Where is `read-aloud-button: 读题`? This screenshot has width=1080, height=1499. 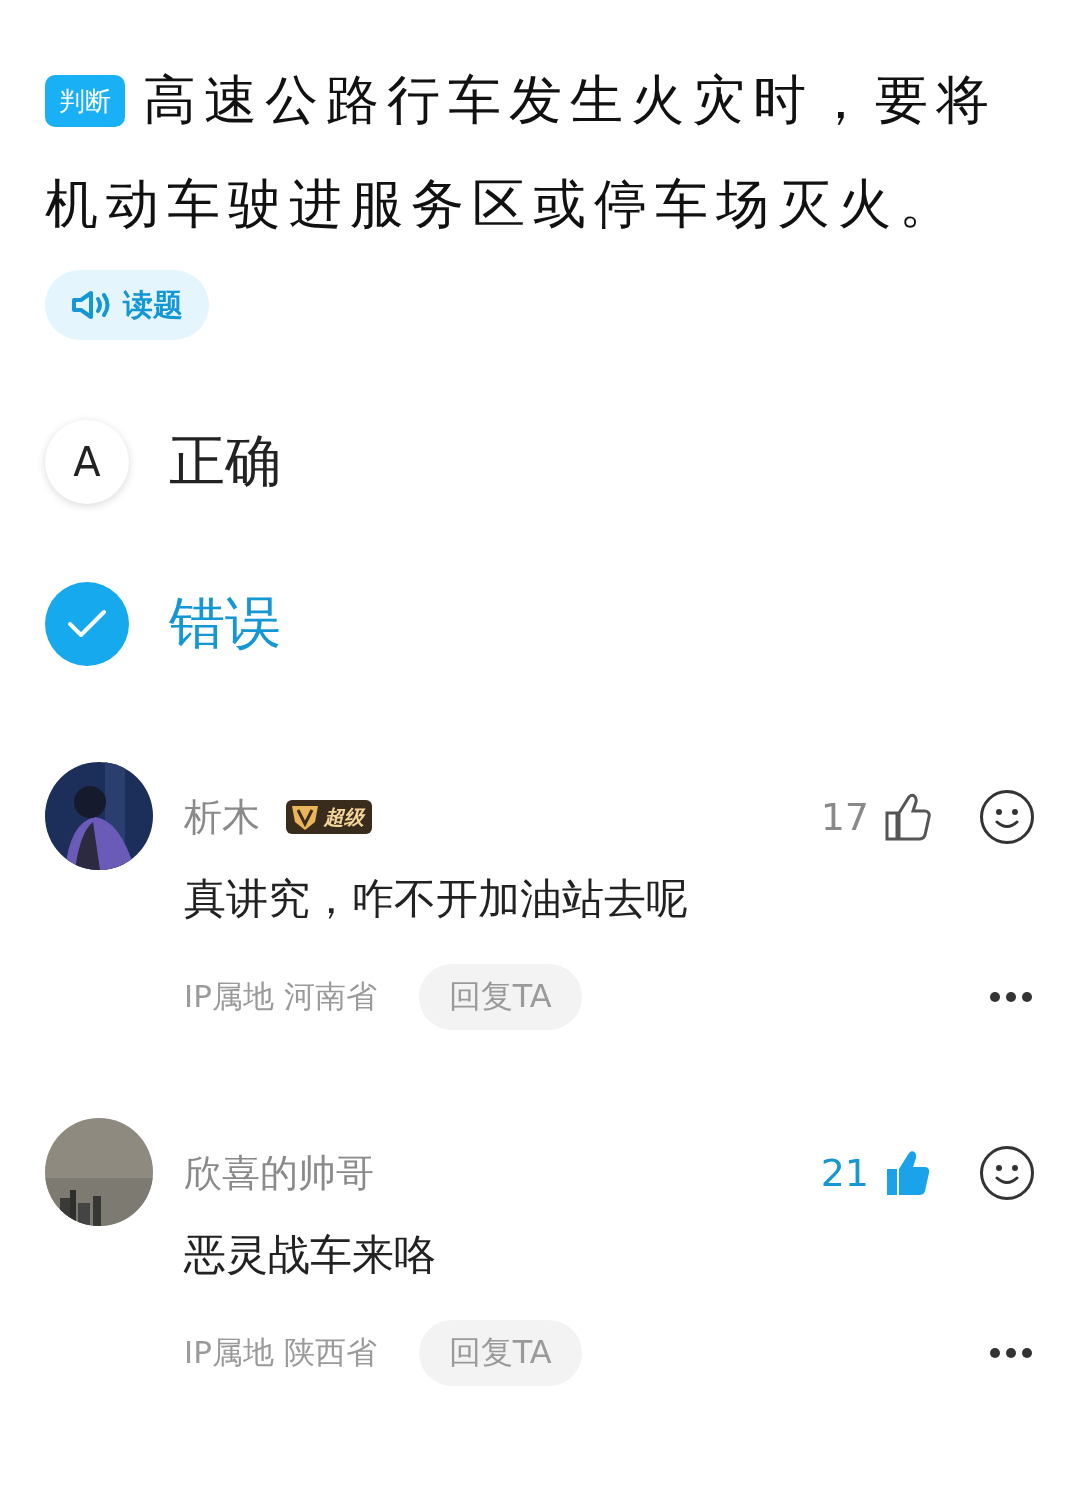 read-aloud-button: 读题 is located at coordinates (127, 305).